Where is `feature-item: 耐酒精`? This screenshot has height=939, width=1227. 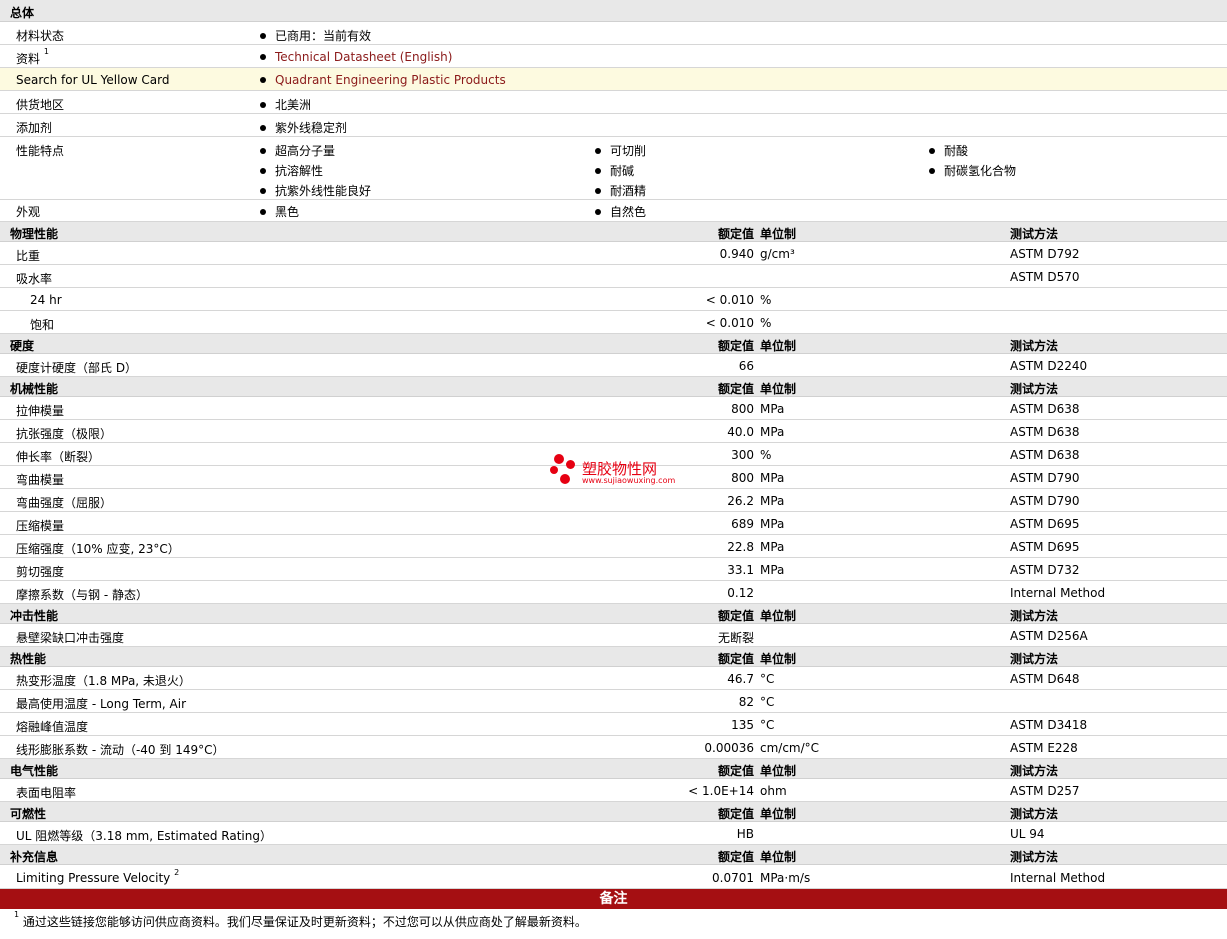 feature-item: 耐酒精 is located at coordinates (620, 190).